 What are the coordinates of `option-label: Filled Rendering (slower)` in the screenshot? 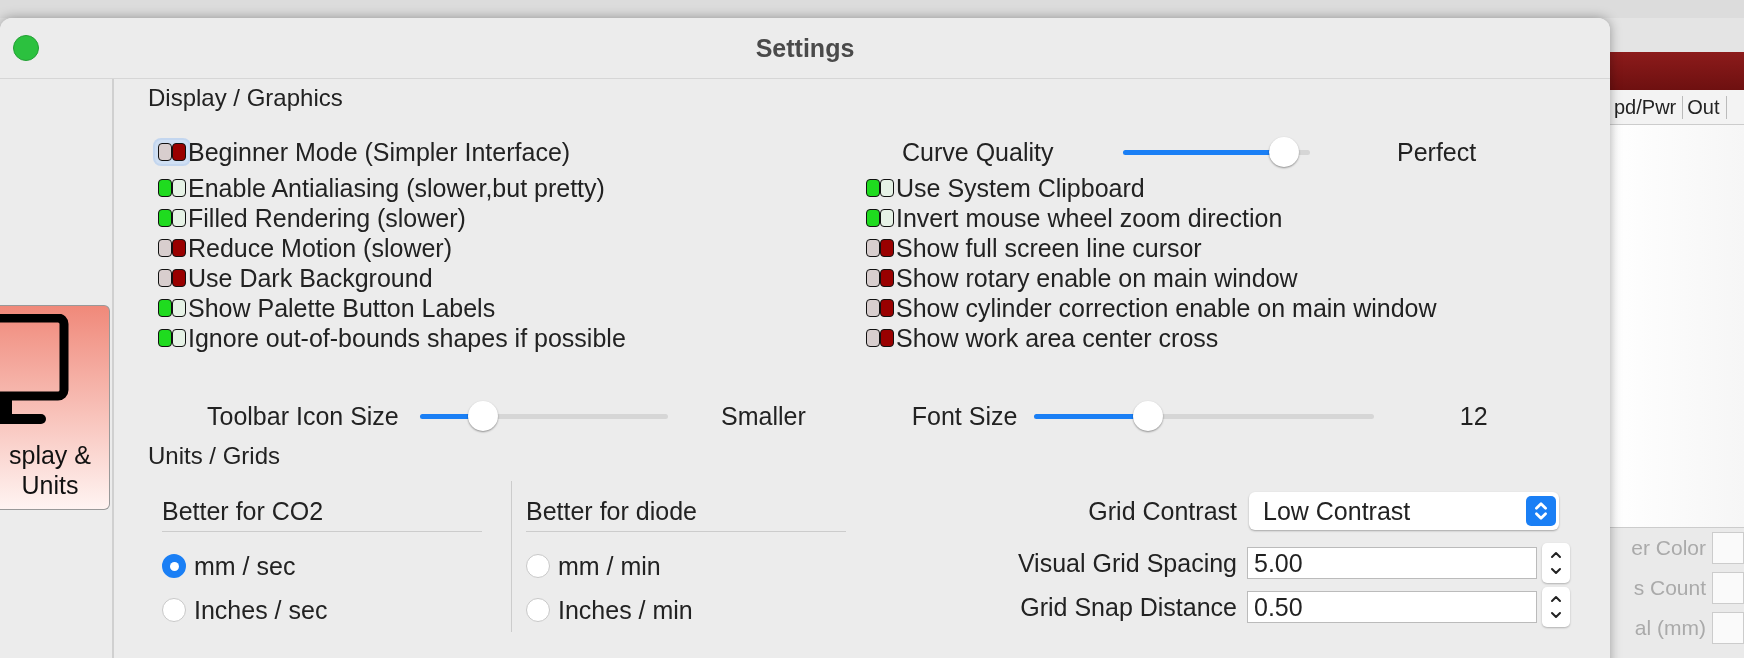 It's located at (327, 218).